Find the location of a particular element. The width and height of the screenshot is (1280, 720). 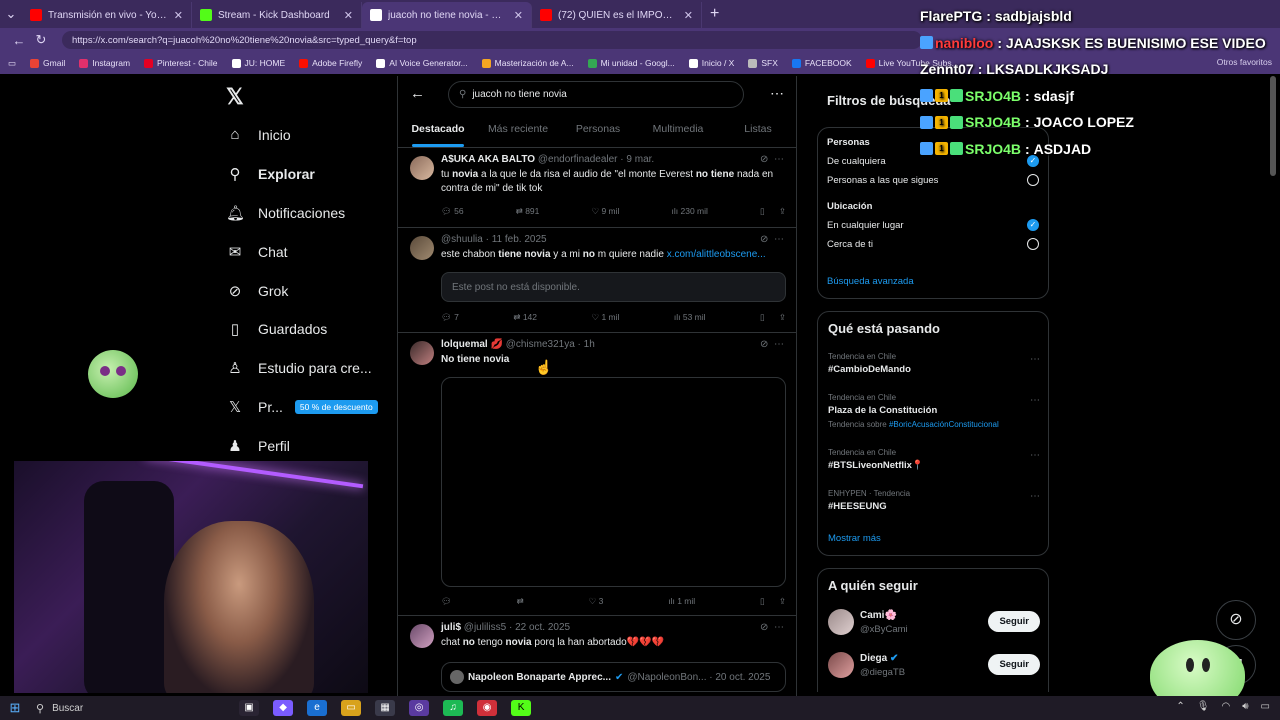

search-icon: ⚲ is located at coordinates (40, 708).